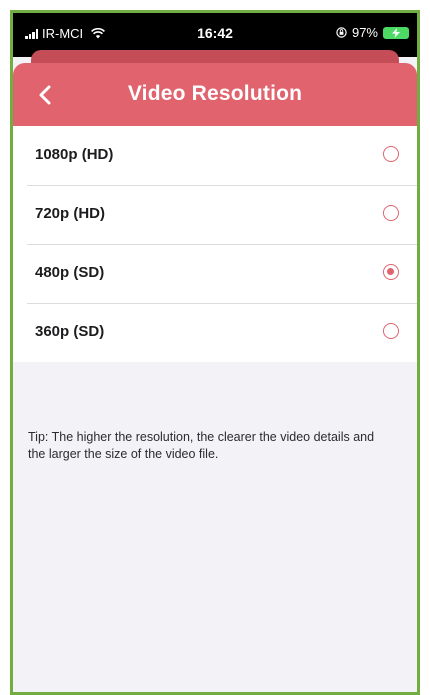 The image size is (430, 695). Describe the element at coordinates (341, 32) in the screenshot. I see `orientation-lock-icon` at that location.